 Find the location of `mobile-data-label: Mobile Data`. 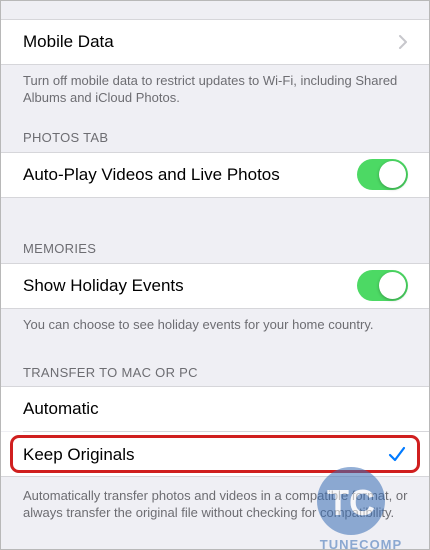

mobile-data-label: Mobile Data is located at coordinates (68, 41).